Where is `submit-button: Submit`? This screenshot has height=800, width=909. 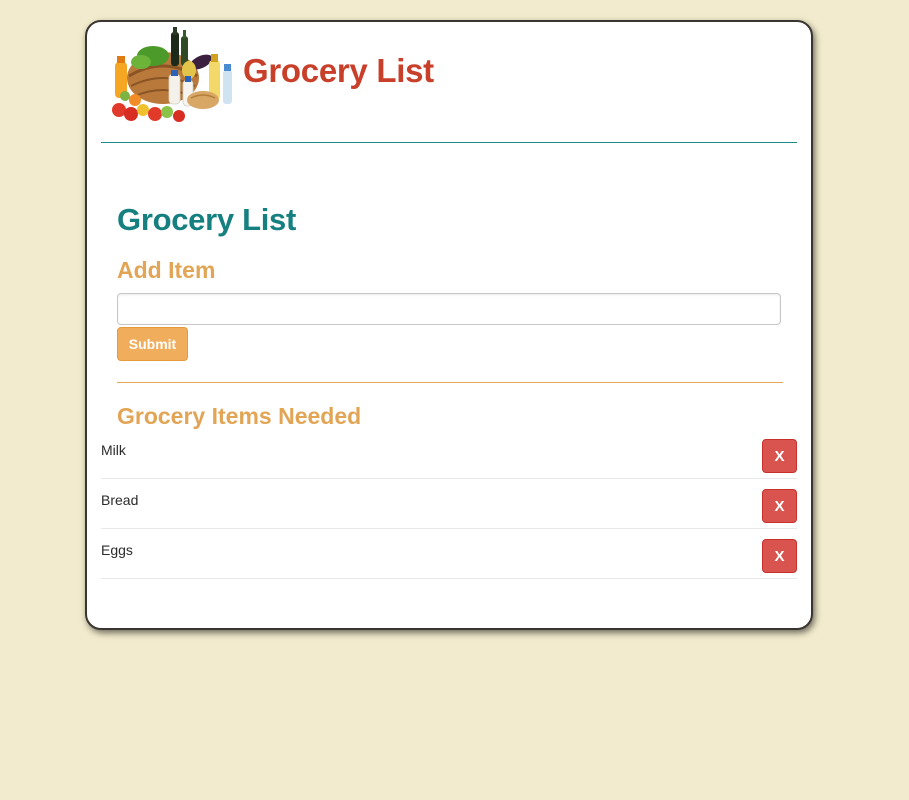 submit-button: Submit is located at coordinates (152, 344).